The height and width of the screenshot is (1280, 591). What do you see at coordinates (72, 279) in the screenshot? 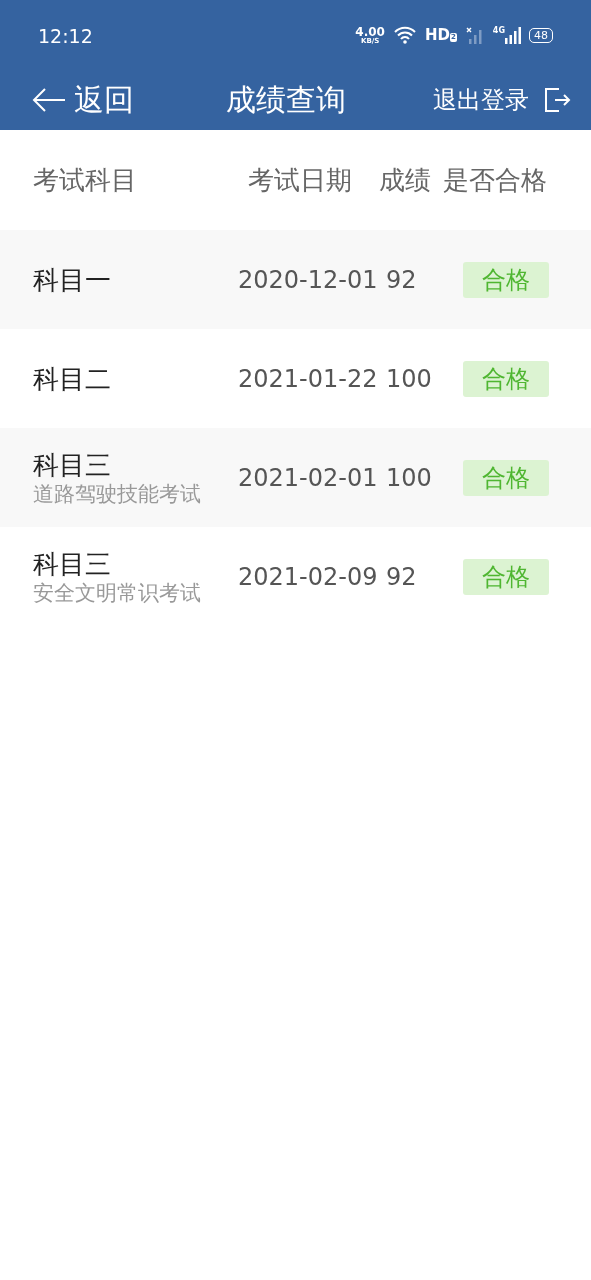
I see `subject-name: 科目一` at bounding box center [72, 279].